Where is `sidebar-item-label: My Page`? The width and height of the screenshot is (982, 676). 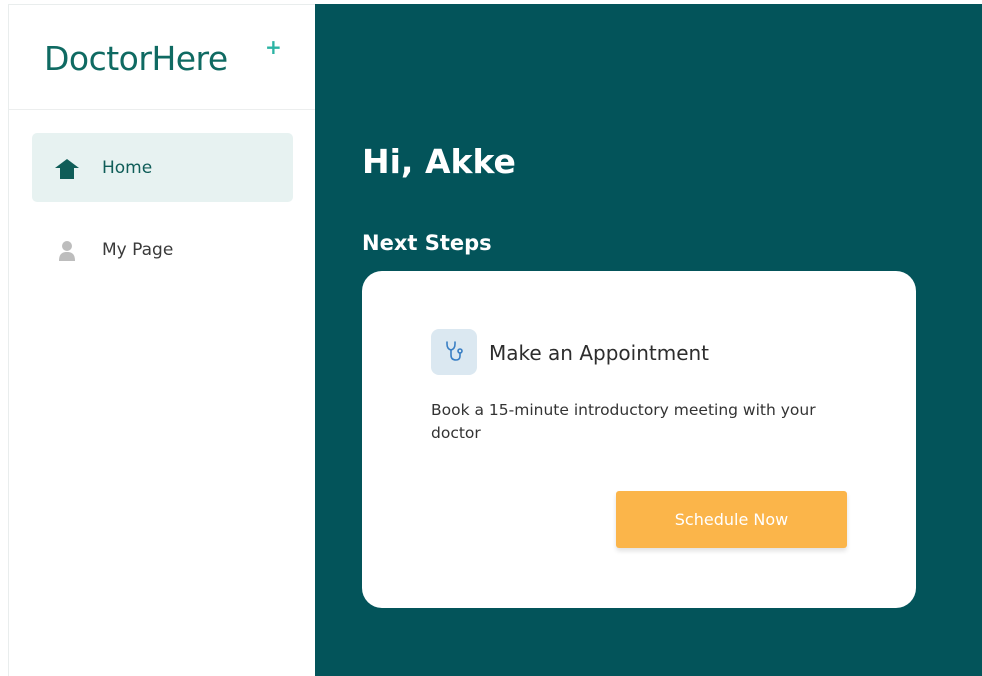
sidebar-item-label: My Page is located at coordinates (138, 250).